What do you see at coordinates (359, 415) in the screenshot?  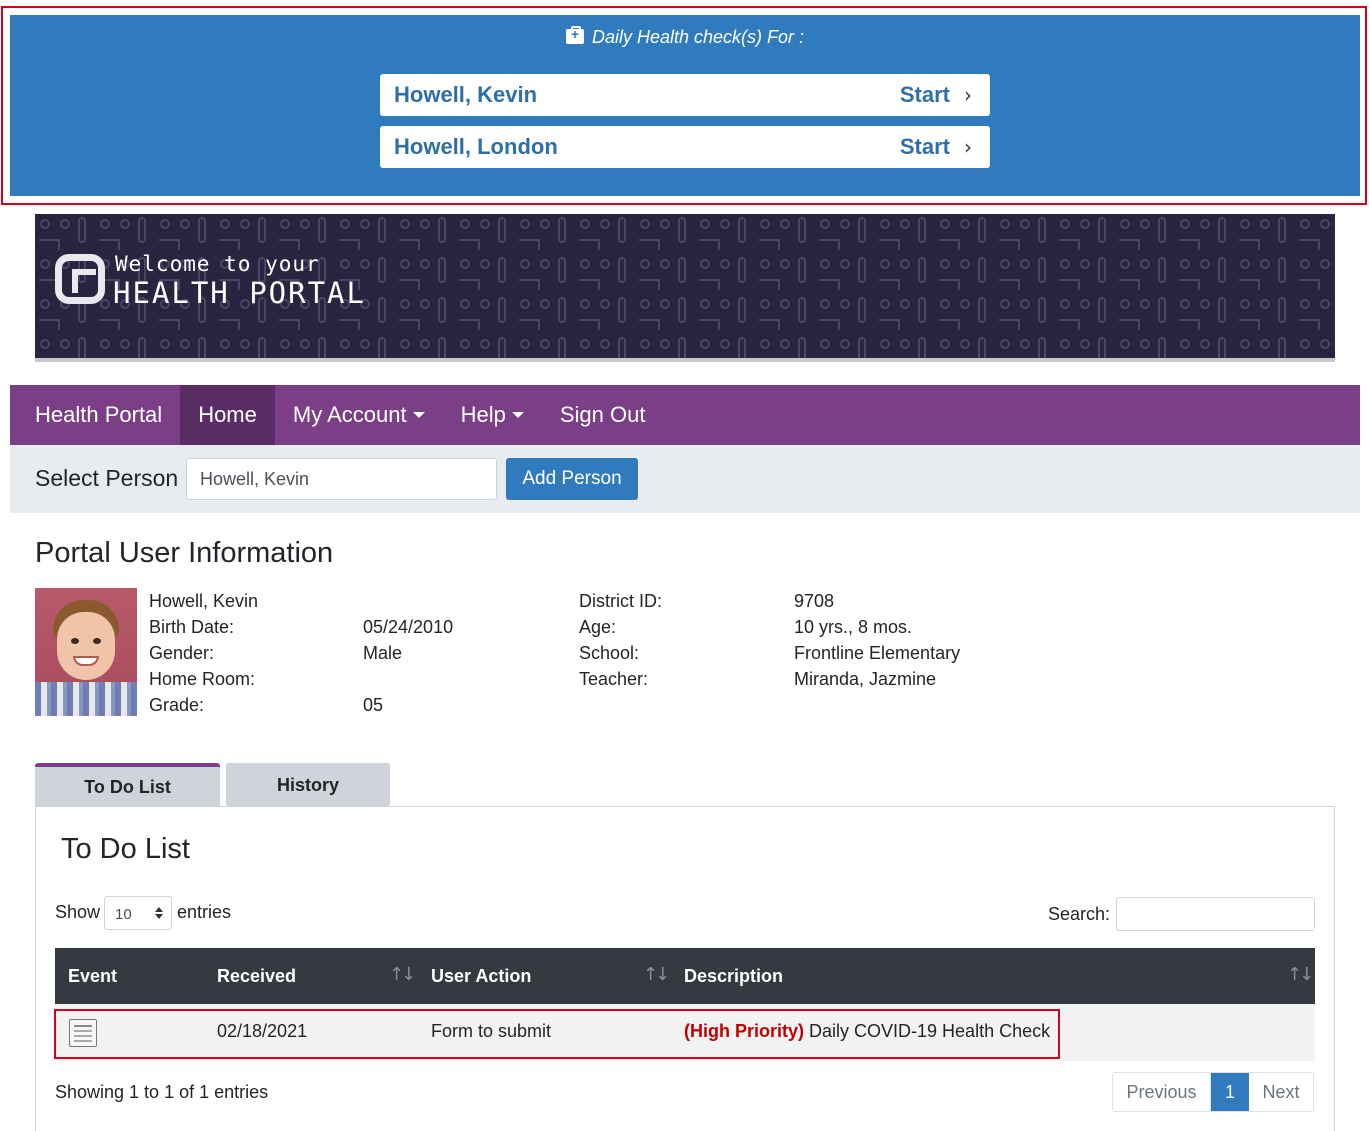 I see `nav-item-my-account: My Account` at bounding box center [359, 415].